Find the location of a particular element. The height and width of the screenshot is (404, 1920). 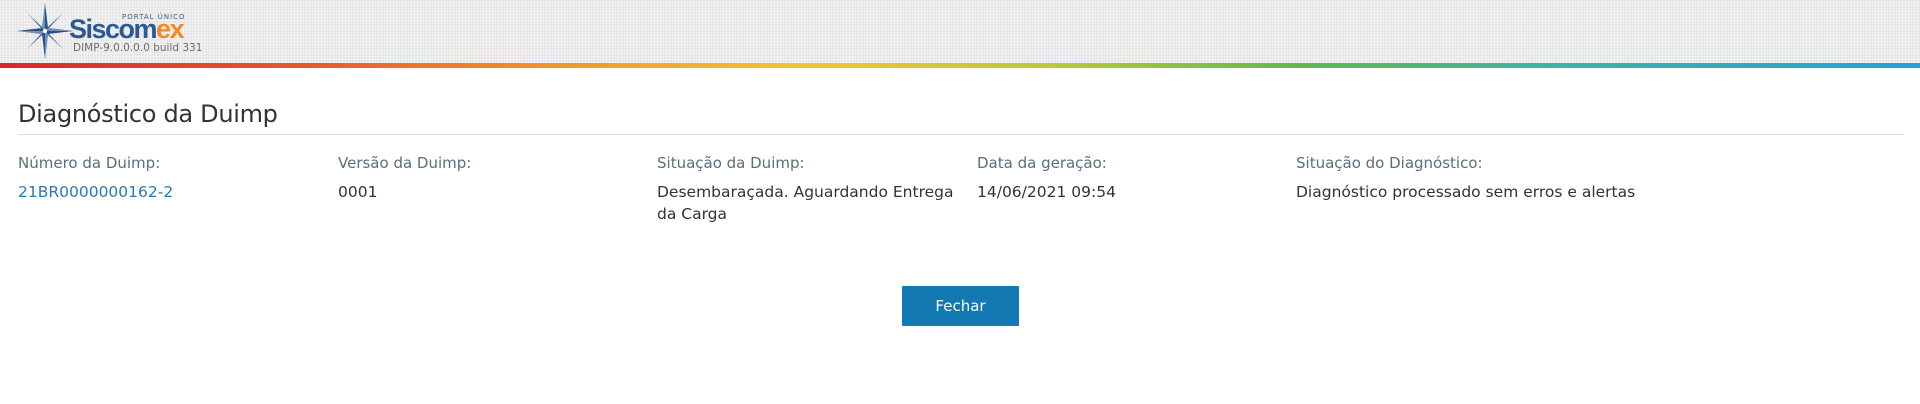

version-label: DIMP-9.0.0.0.0 build 331 is located at coordinates (138, 48).